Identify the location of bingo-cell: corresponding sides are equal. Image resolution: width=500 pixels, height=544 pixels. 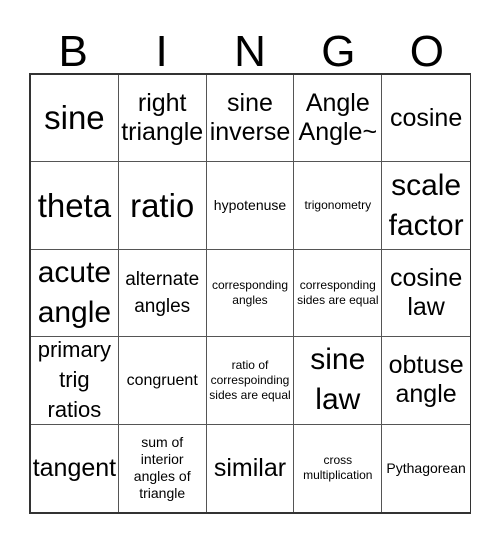
(338, 293).